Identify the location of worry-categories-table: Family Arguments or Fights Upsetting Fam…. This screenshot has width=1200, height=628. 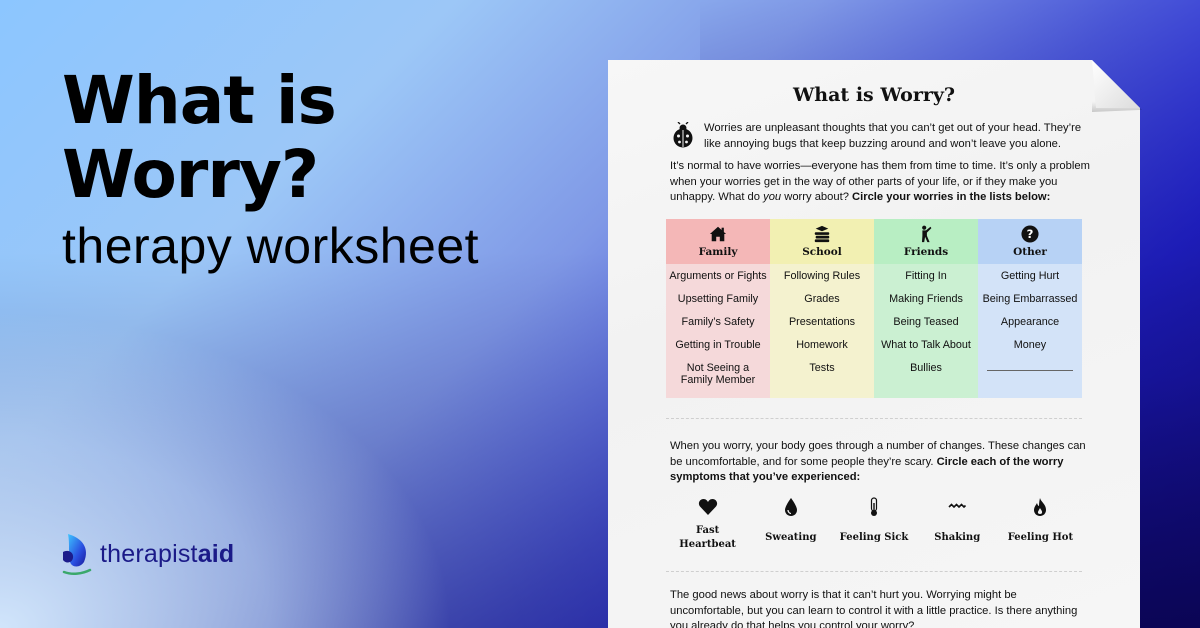
(874, 308).